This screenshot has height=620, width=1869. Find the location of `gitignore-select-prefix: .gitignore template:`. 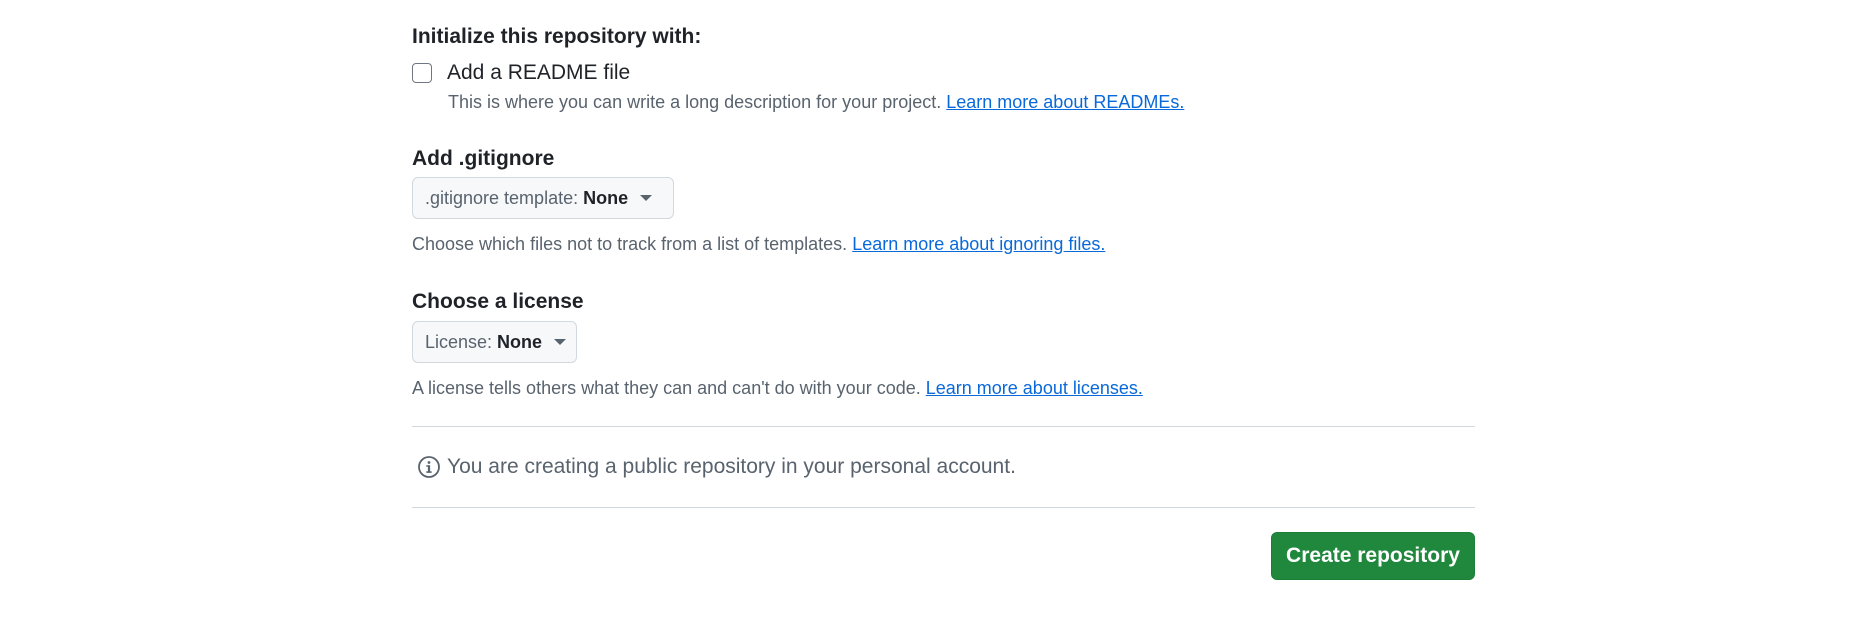

gitignore-select-prefix: .gitignore template: is located at coordinates (502, 197).